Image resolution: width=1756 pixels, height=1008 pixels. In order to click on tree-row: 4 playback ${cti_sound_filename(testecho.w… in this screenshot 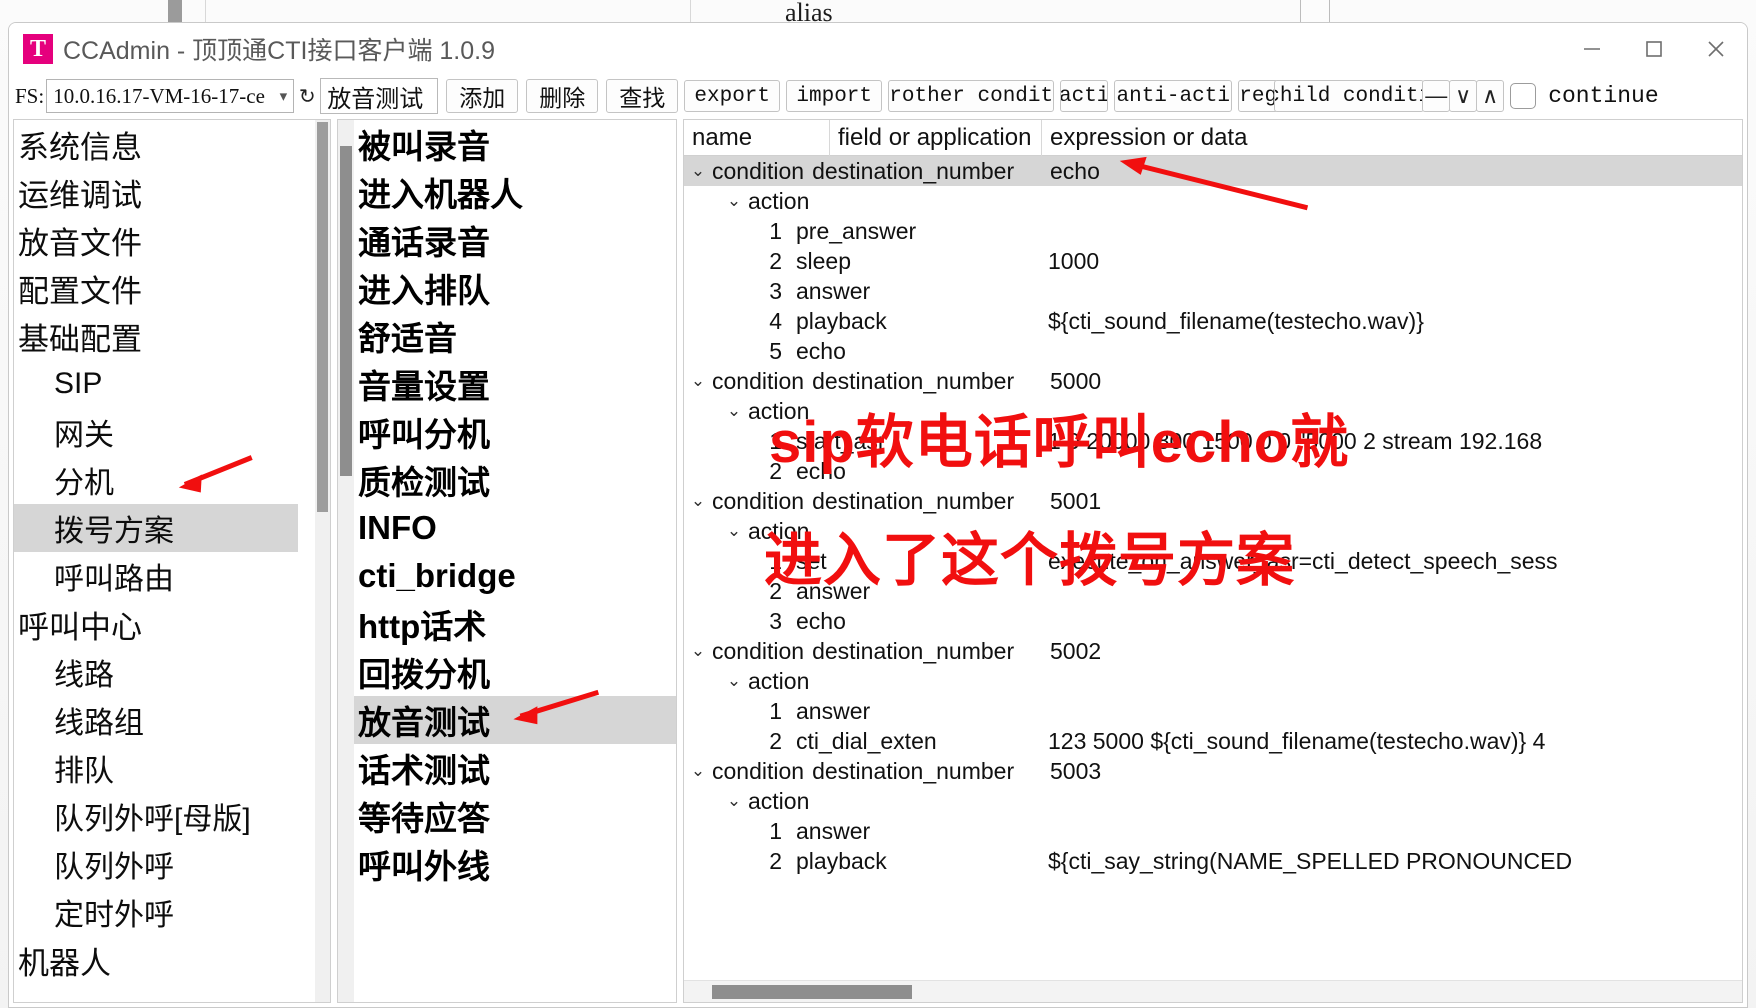, I will do `click(1213, 321)`.